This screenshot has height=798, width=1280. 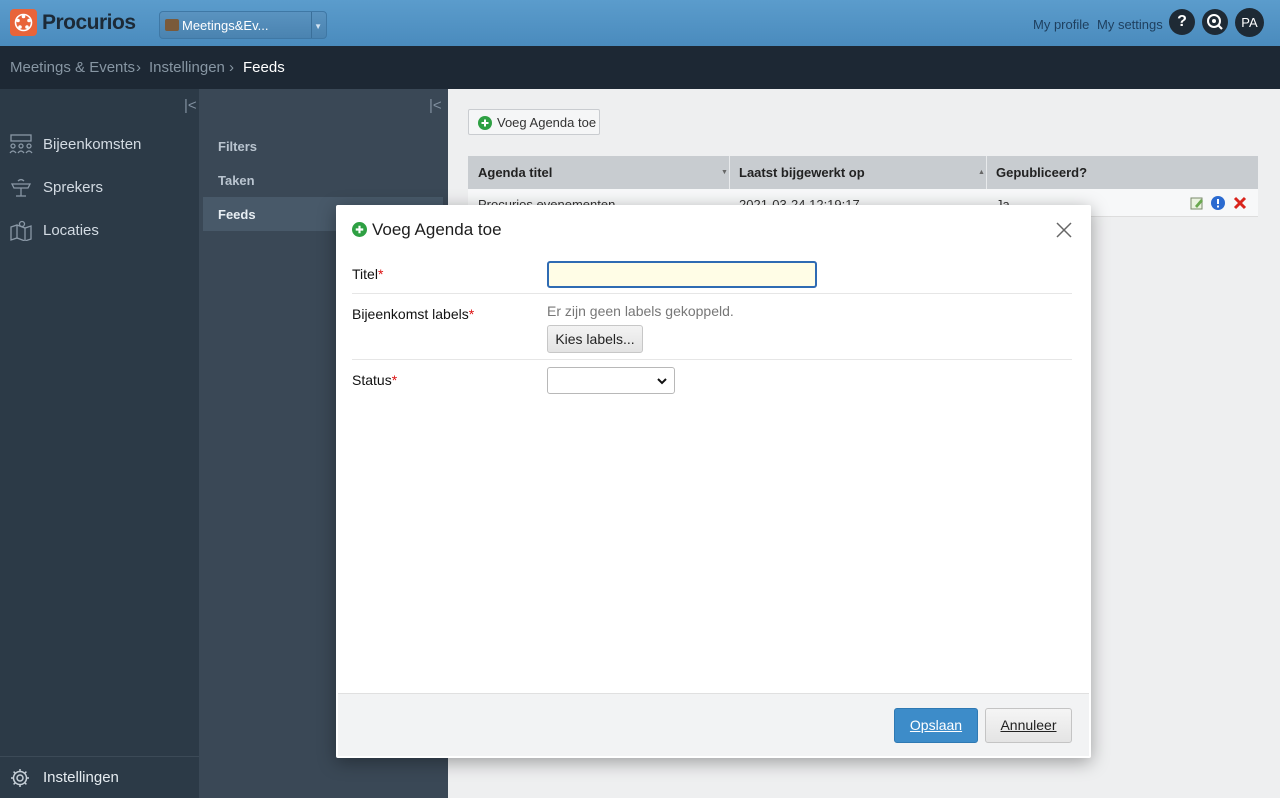 What do you see at coordinates (323, 146) in the screenshot?
I see `subnav-item-filters: Filters` at bounding box center [323, 146].